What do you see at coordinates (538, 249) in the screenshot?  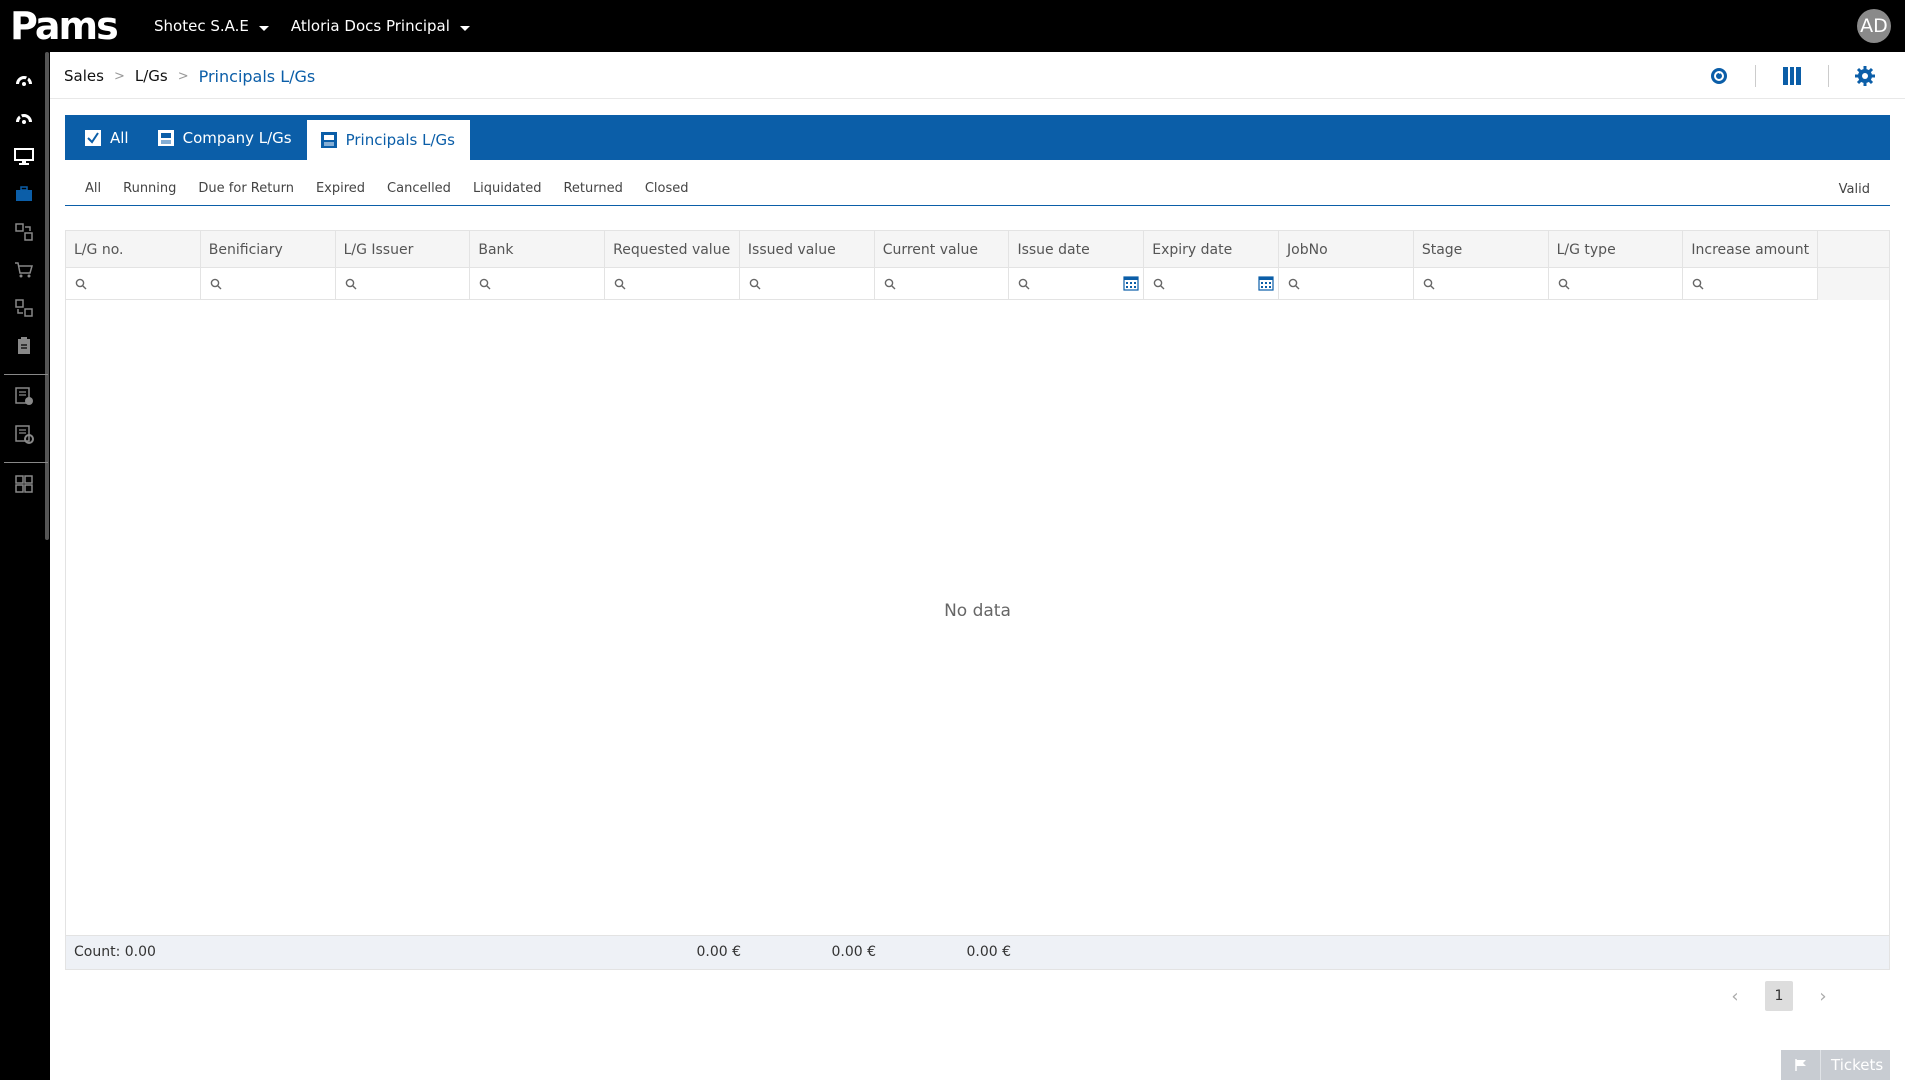 I see `column-header-bank: Bank` at bounding box center [538, 249].